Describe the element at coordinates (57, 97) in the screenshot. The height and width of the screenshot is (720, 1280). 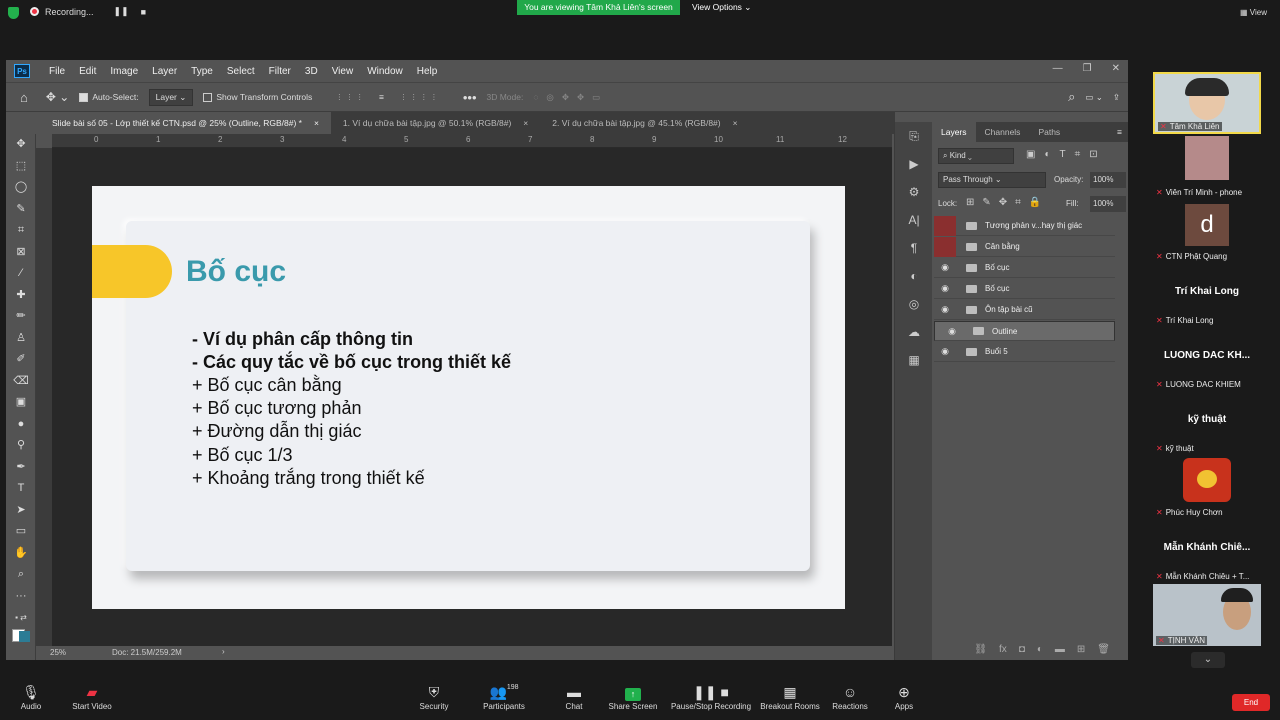
I see `move-tool-icon: ✥ ⌄` at that location.